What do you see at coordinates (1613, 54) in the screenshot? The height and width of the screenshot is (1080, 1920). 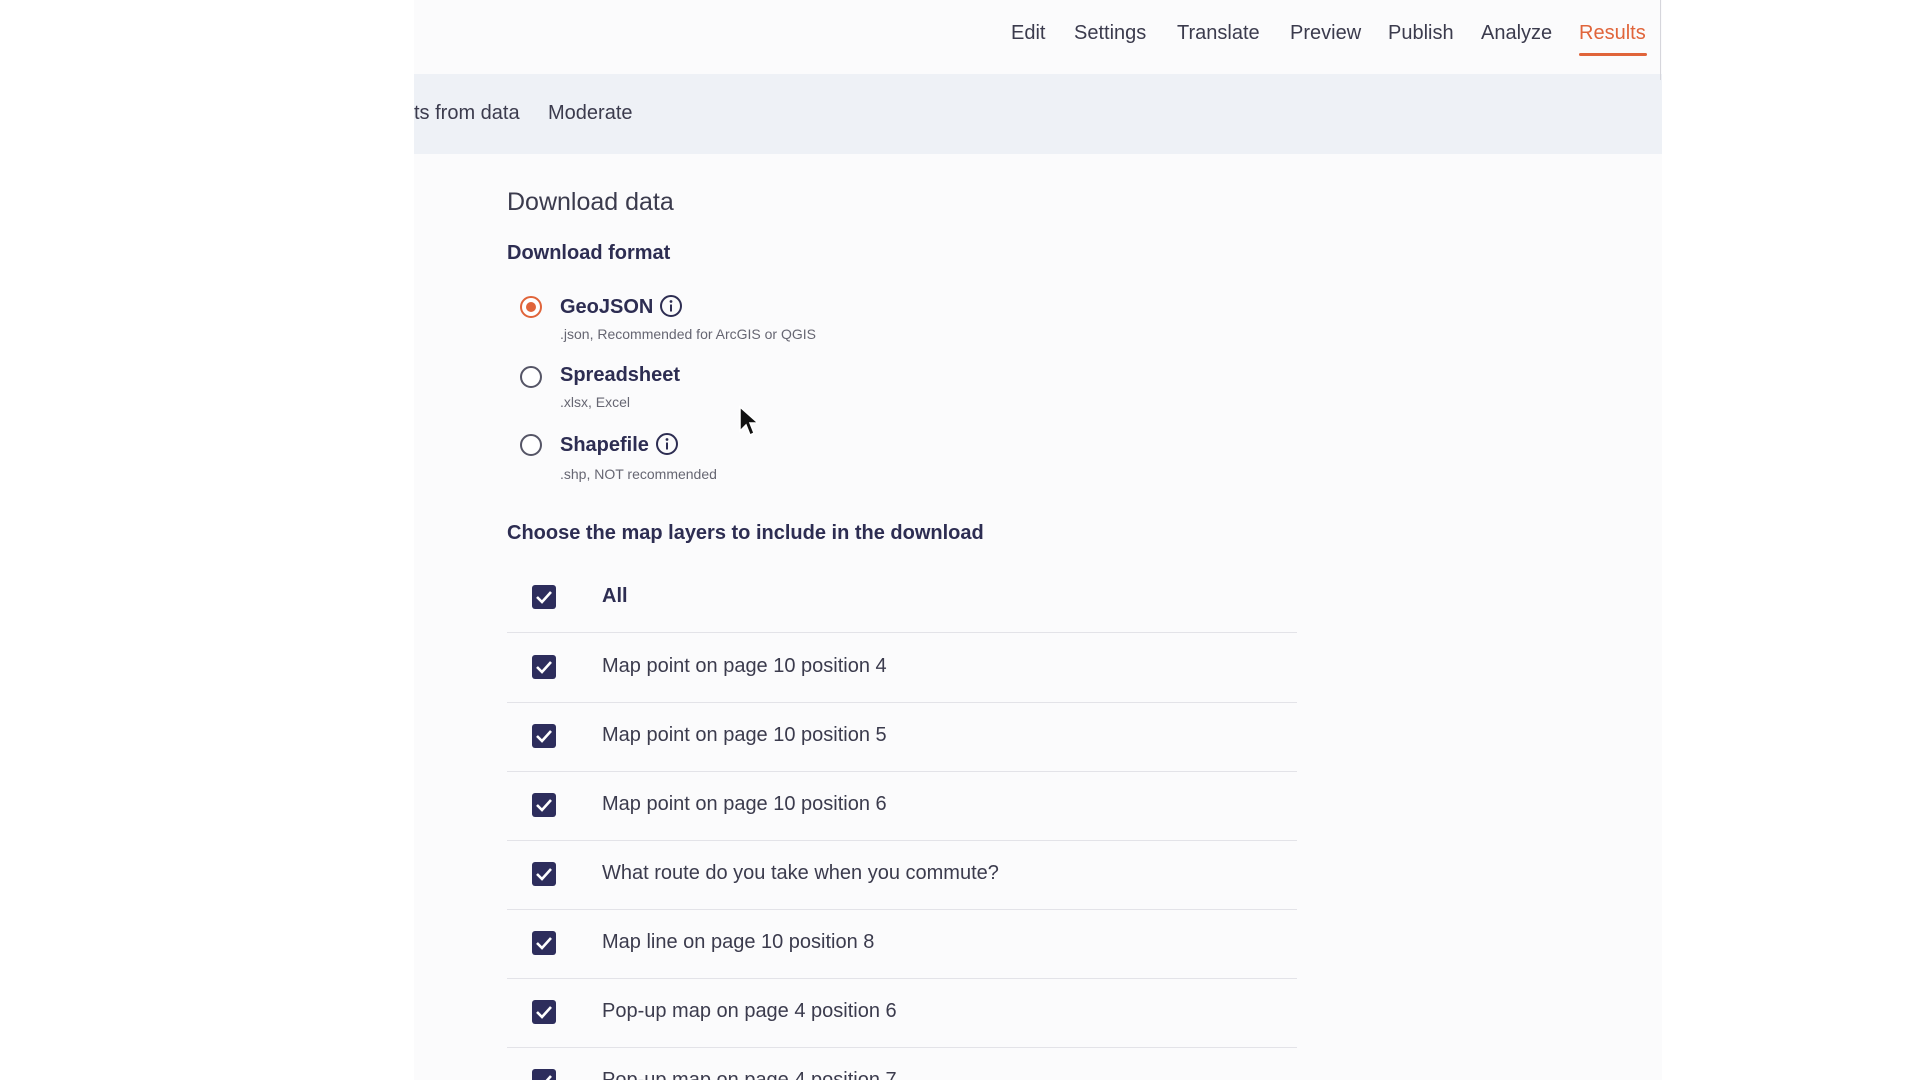 I see `active-tab-indicator` at bounding box center [1613, 54].